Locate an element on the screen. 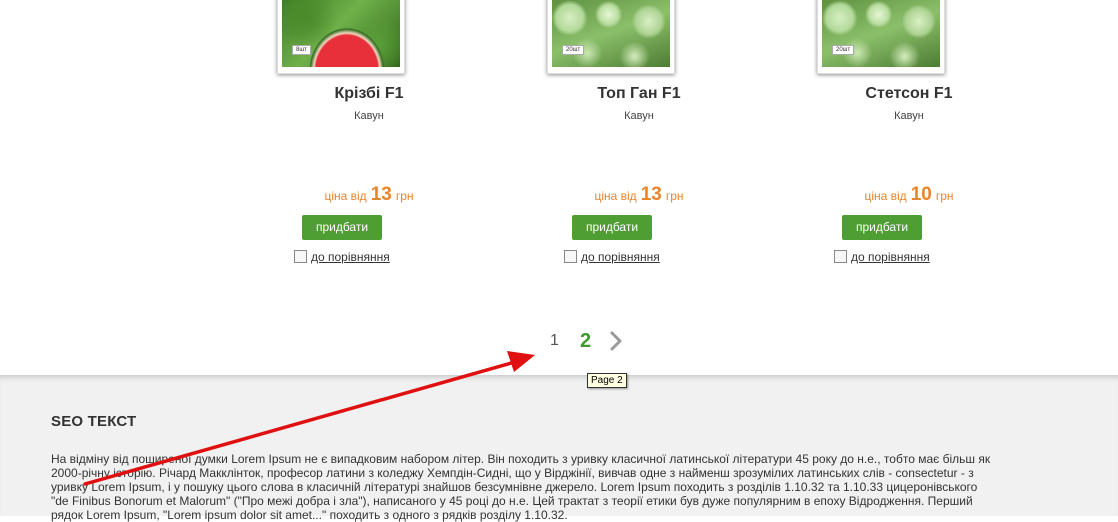  product-name: Топ Ган F1 is located at coordinates (639, 94).